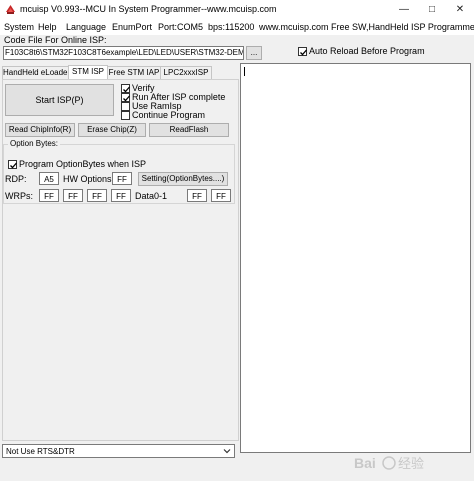  Describe the element at coordinates (97, 195) in the screenshot. I see `wrp-field-2: FF` at that location.